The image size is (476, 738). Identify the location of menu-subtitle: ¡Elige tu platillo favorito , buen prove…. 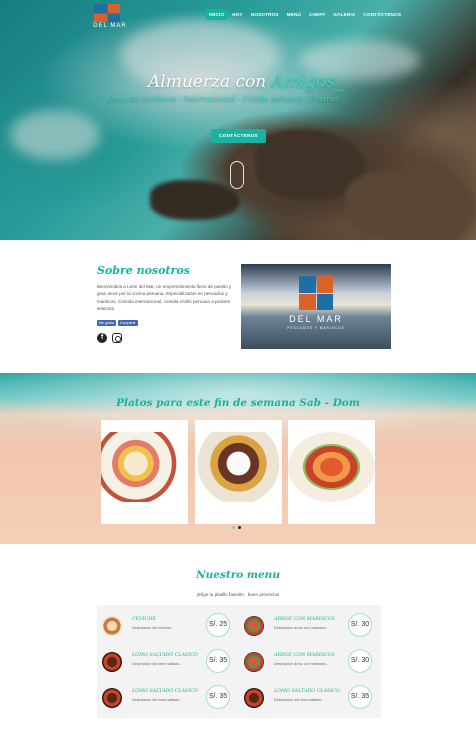
(238, 594).